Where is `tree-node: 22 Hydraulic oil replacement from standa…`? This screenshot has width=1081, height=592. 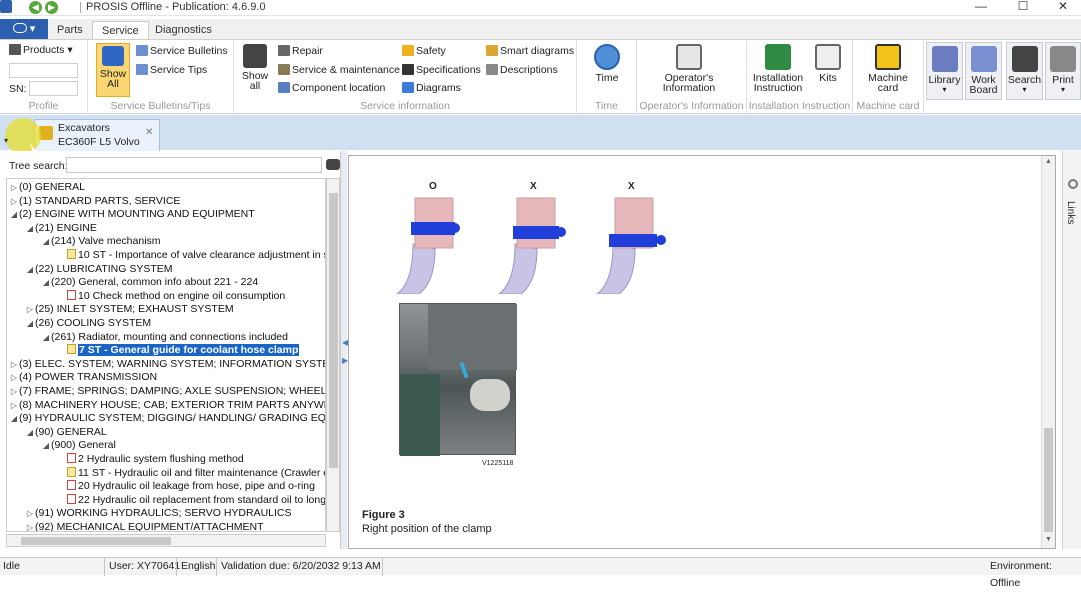
tree-node: 22 Hydraulic oil replacement from standa… is located at coordinates (191, 500).